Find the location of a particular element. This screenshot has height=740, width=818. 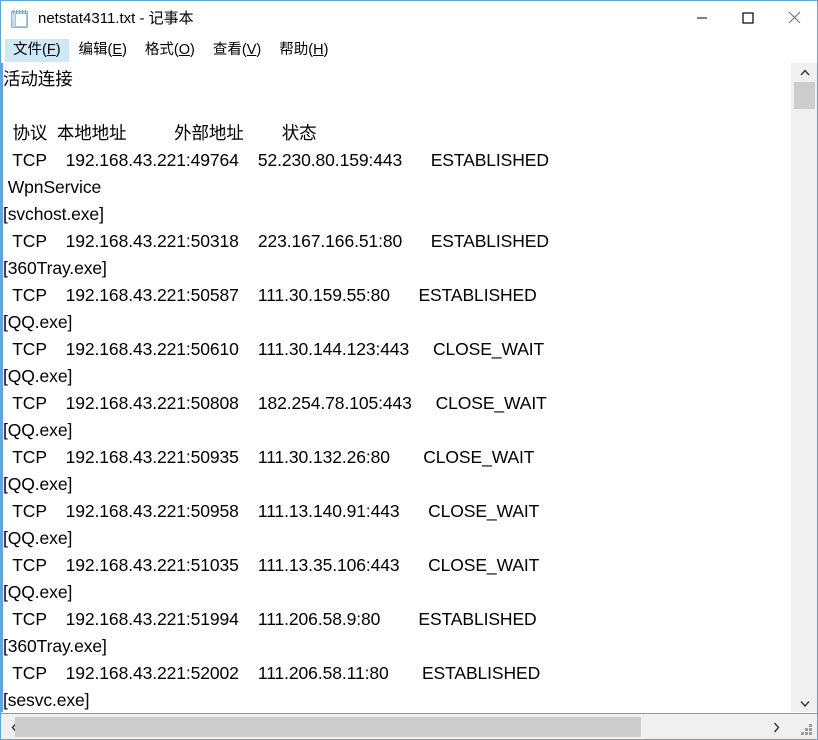

document-line: [svchost.exe] is located at coordinates (53, 214).